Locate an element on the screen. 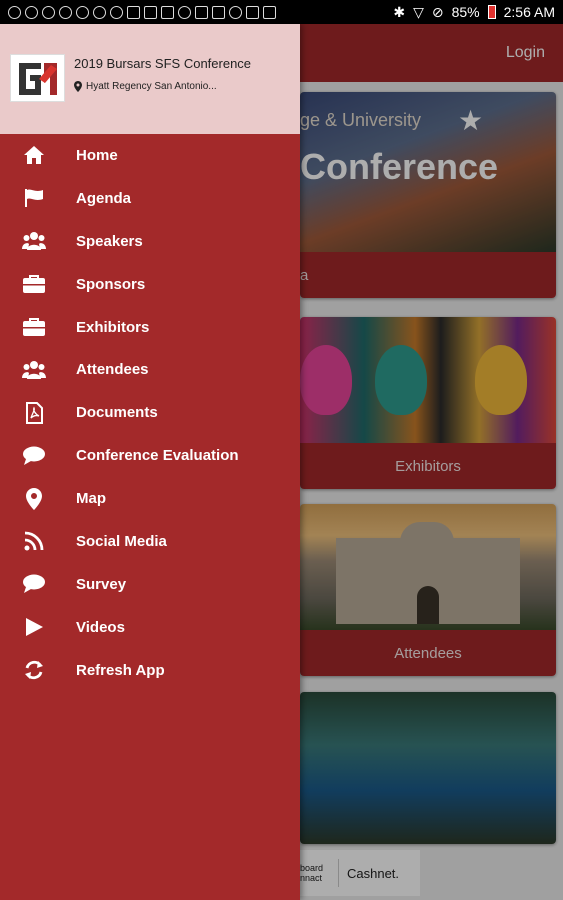 The height and width of the screenshot is (900, 563). menu-item-attendees: Attendees is located at coordinates (150, 369).